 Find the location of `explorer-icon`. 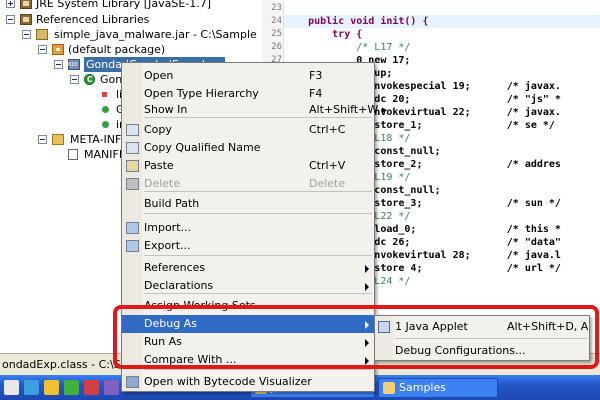

explorer-icon is located at coordinates (51, 387).